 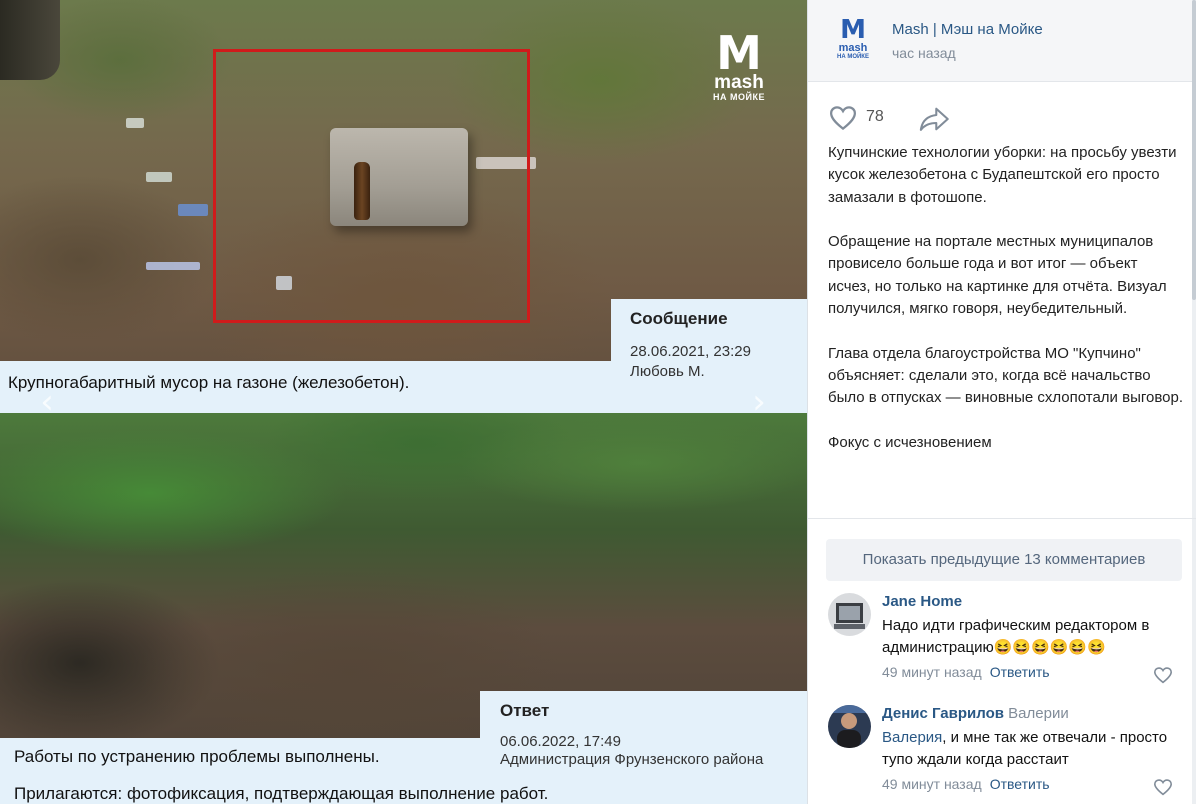 What do you see at coordinates (934, 119) in the screenshot?
I see `share-icon` at bounding box center [934, 119].